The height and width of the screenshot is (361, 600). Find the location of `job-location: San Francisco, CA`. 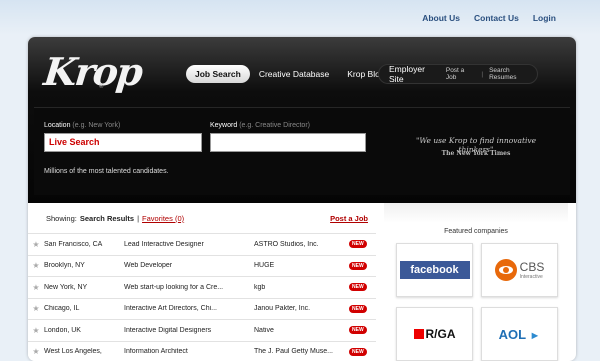

job-location: San Francisco, CA is located at coordinates (73, 244).